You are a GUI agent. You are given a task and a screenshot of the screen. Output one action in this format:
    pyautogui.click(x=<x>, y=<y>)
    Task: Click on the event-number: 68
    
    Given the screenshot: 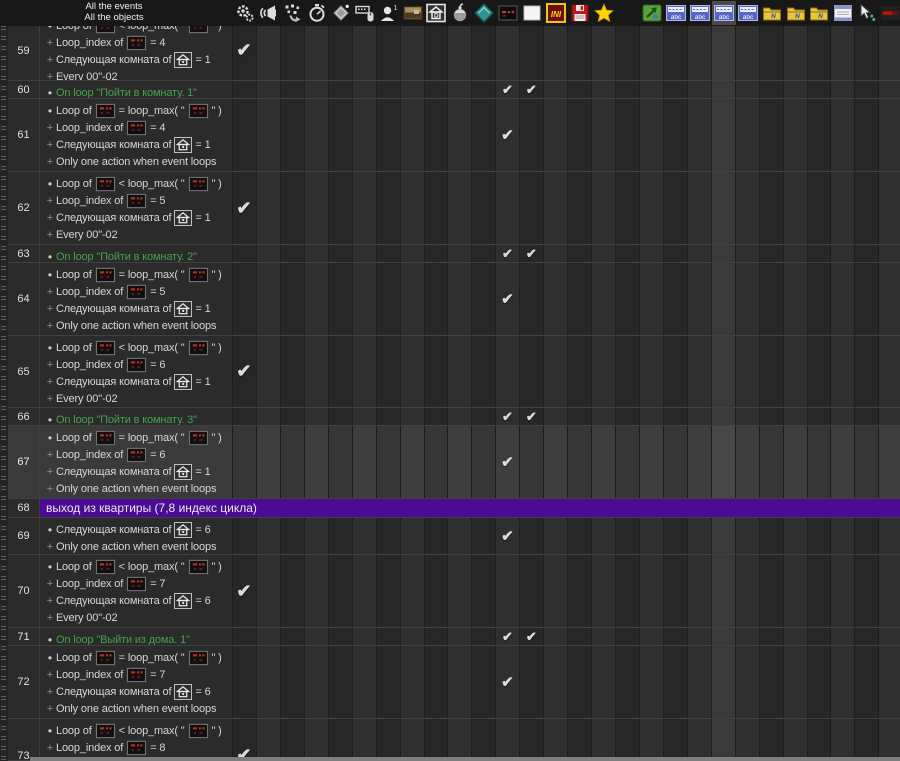 What is the action you would take?
    pyautogui.click(x=24, y=508)
    